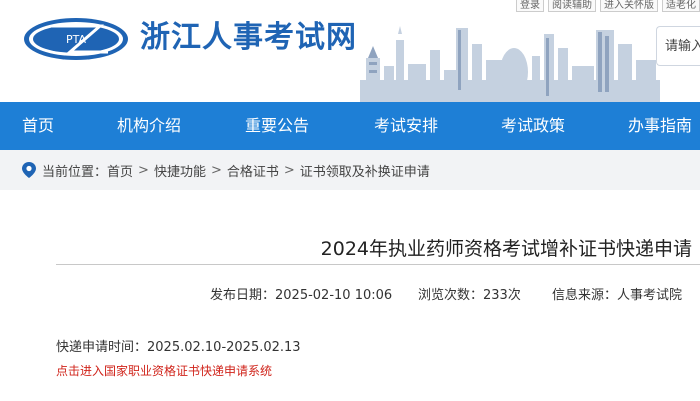  I want to click on info-source-label: 信息来源：, so click(585, 295).